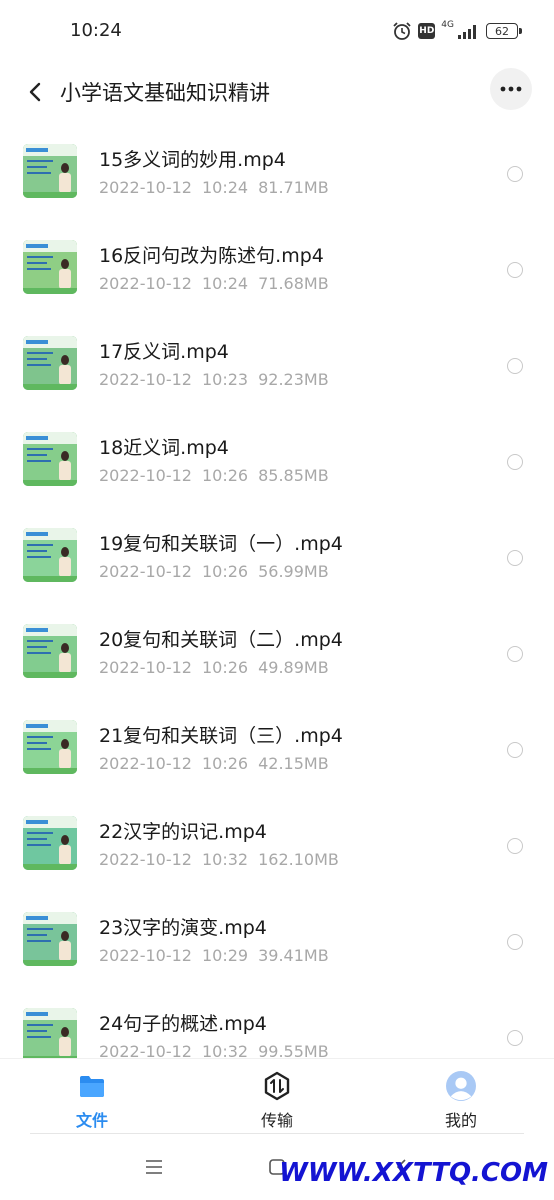 The image size is (554, 1200). I want to click on file-meta: 2022-10-12 10:26 49.89MB, so click(219, 667).